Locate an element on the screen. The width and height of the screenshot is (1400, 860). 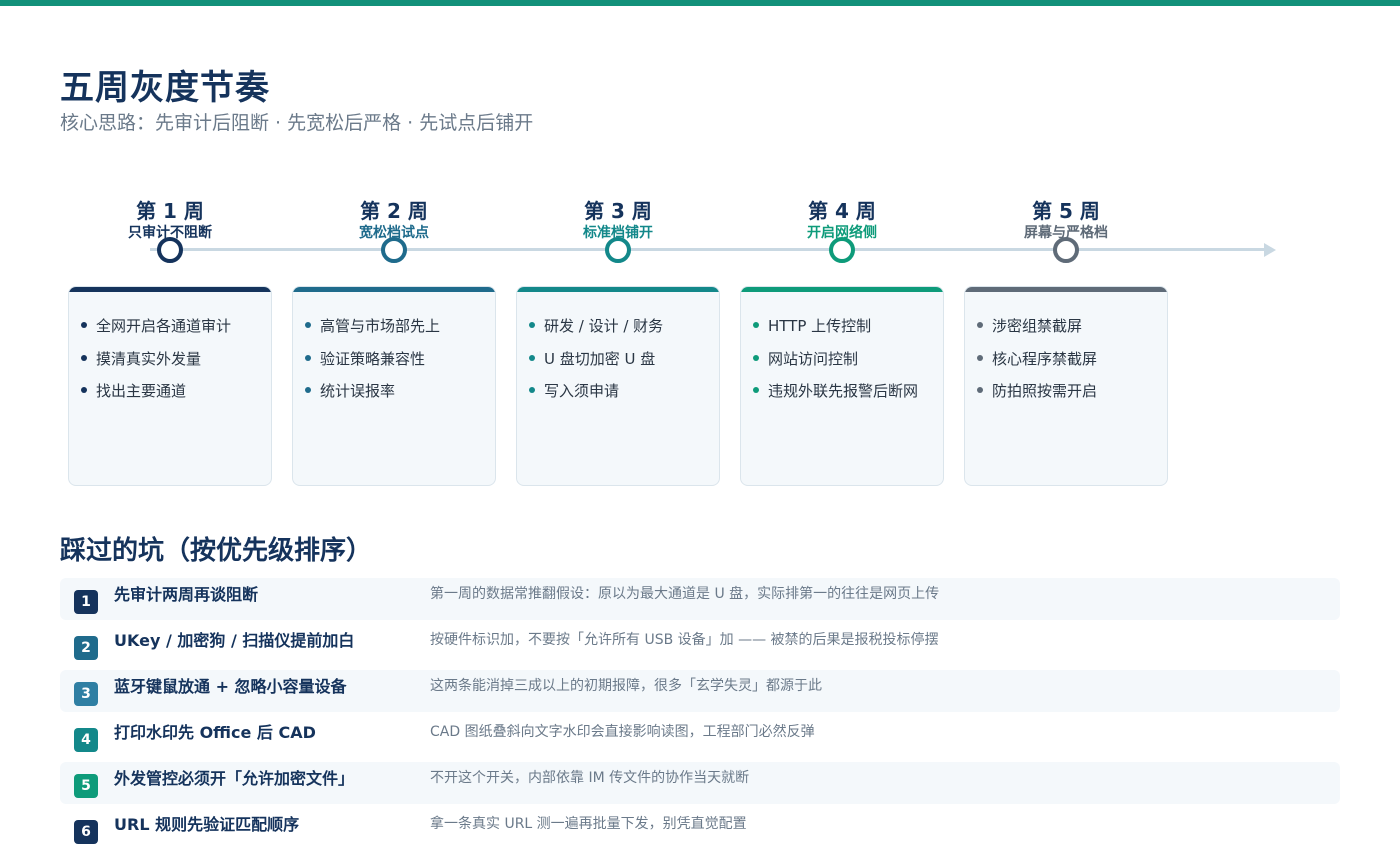
pitfall-description: 第一周的数据常推翻假设：原以为最大通道是 U 盘，实际排第一的往往是网页上传 is located at coordinates (685, 594).